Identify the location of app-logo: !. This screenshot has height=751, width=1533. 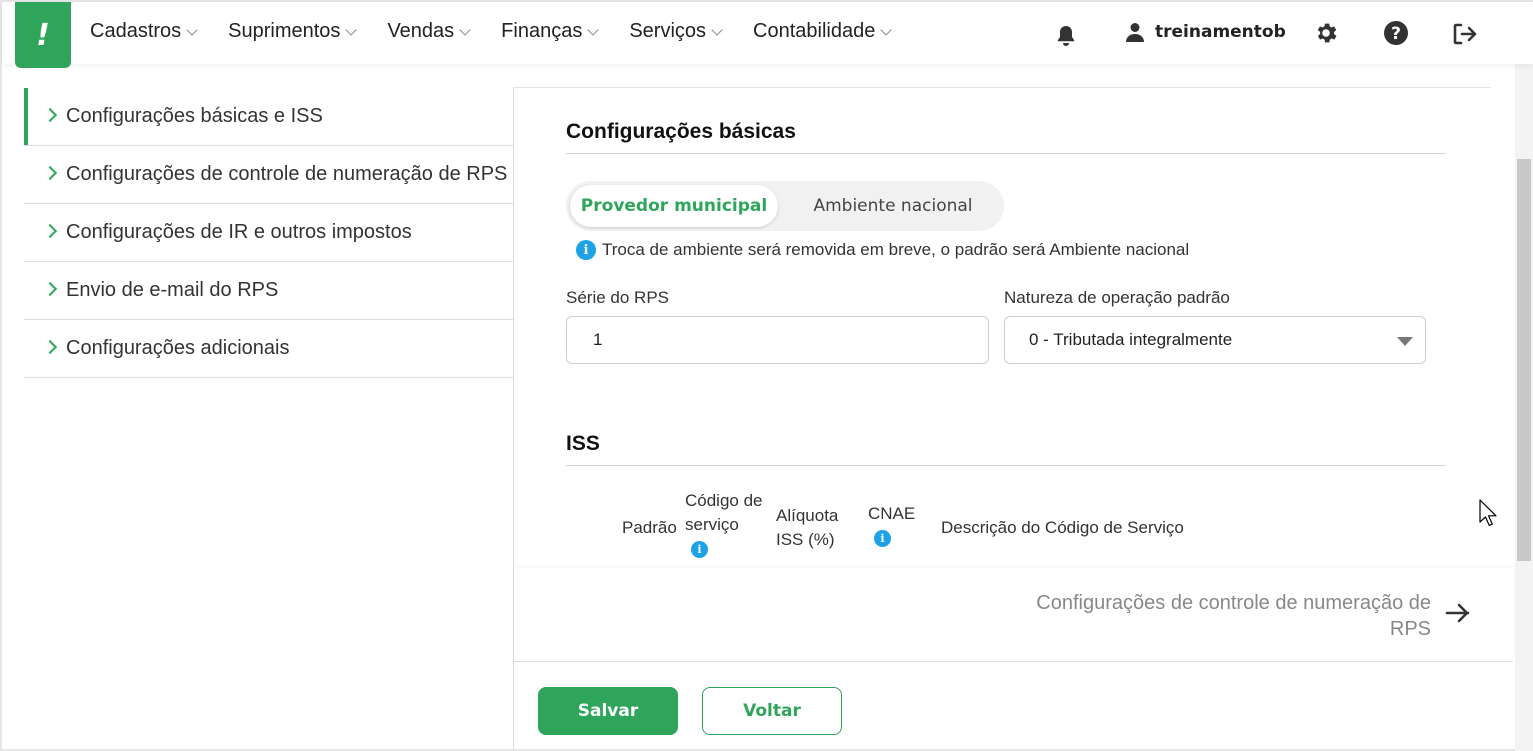
(43, 35).